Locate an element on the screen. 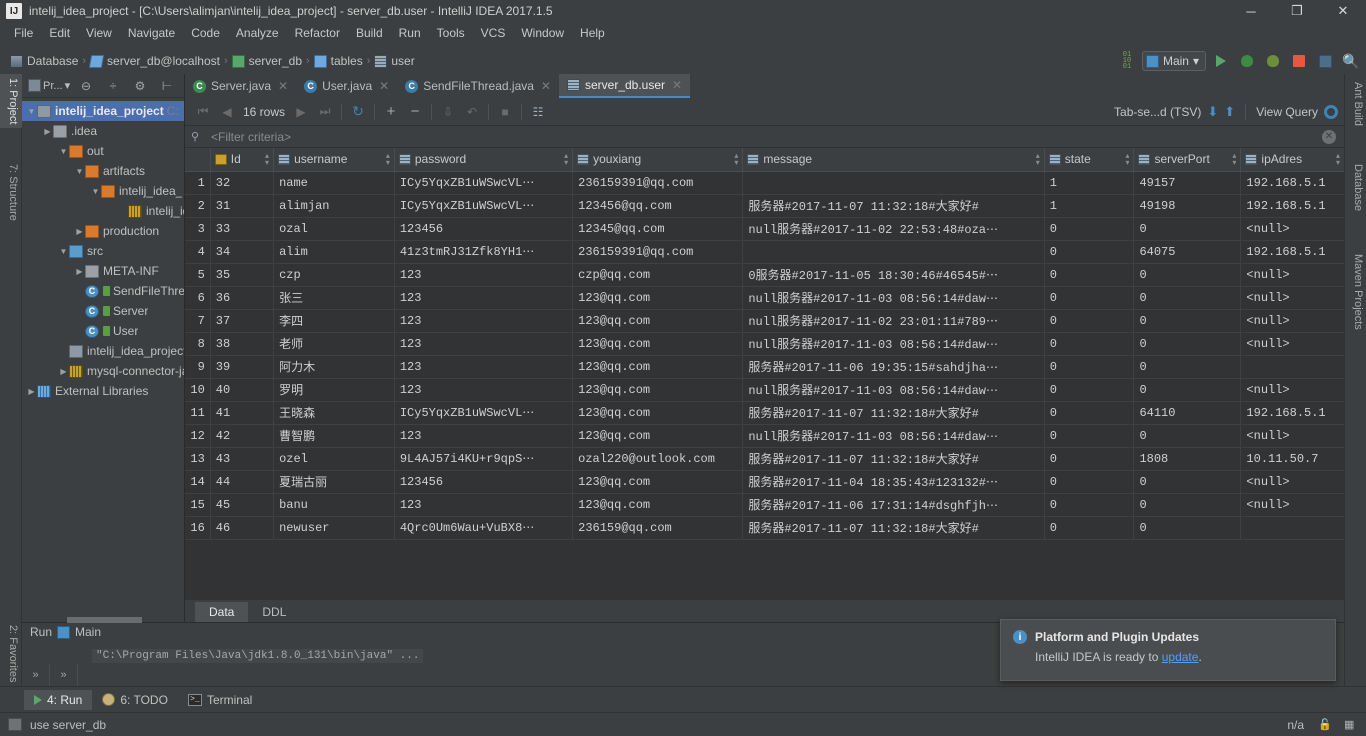  cell-password: 123456 is located at coordinates (484, 229).